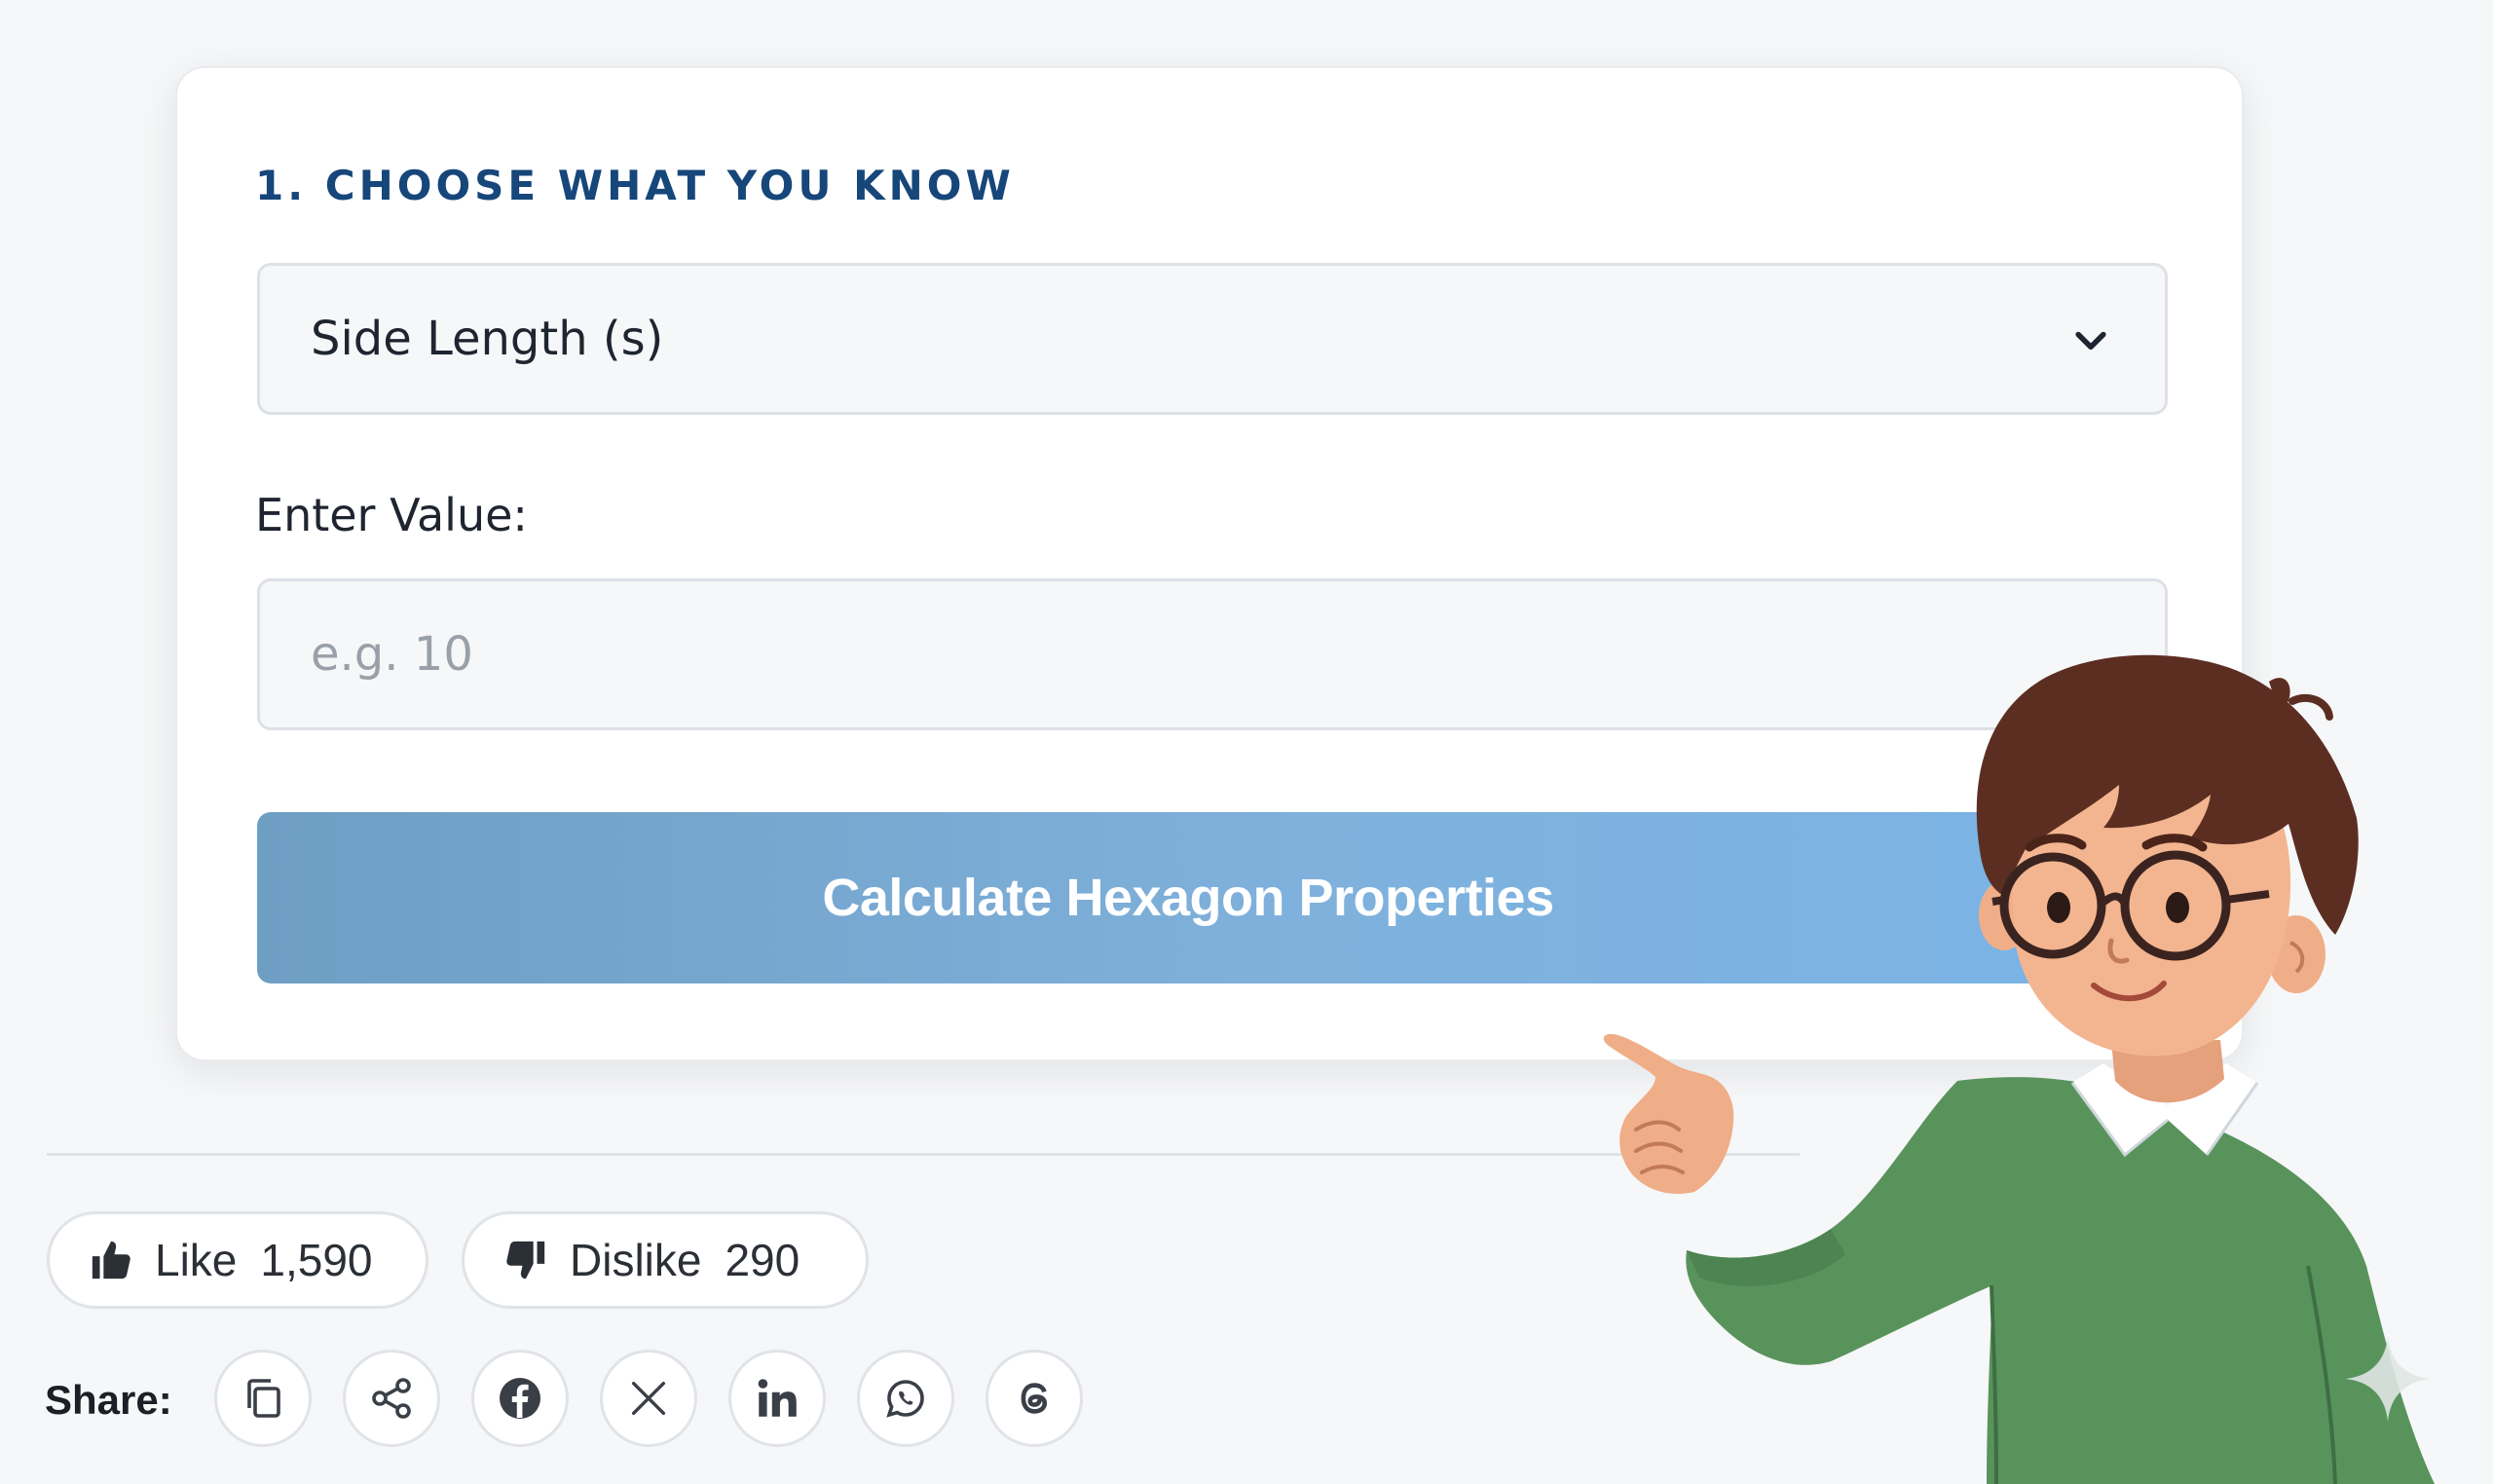  I want to click on facebook-share-button, so click(520, 1398).